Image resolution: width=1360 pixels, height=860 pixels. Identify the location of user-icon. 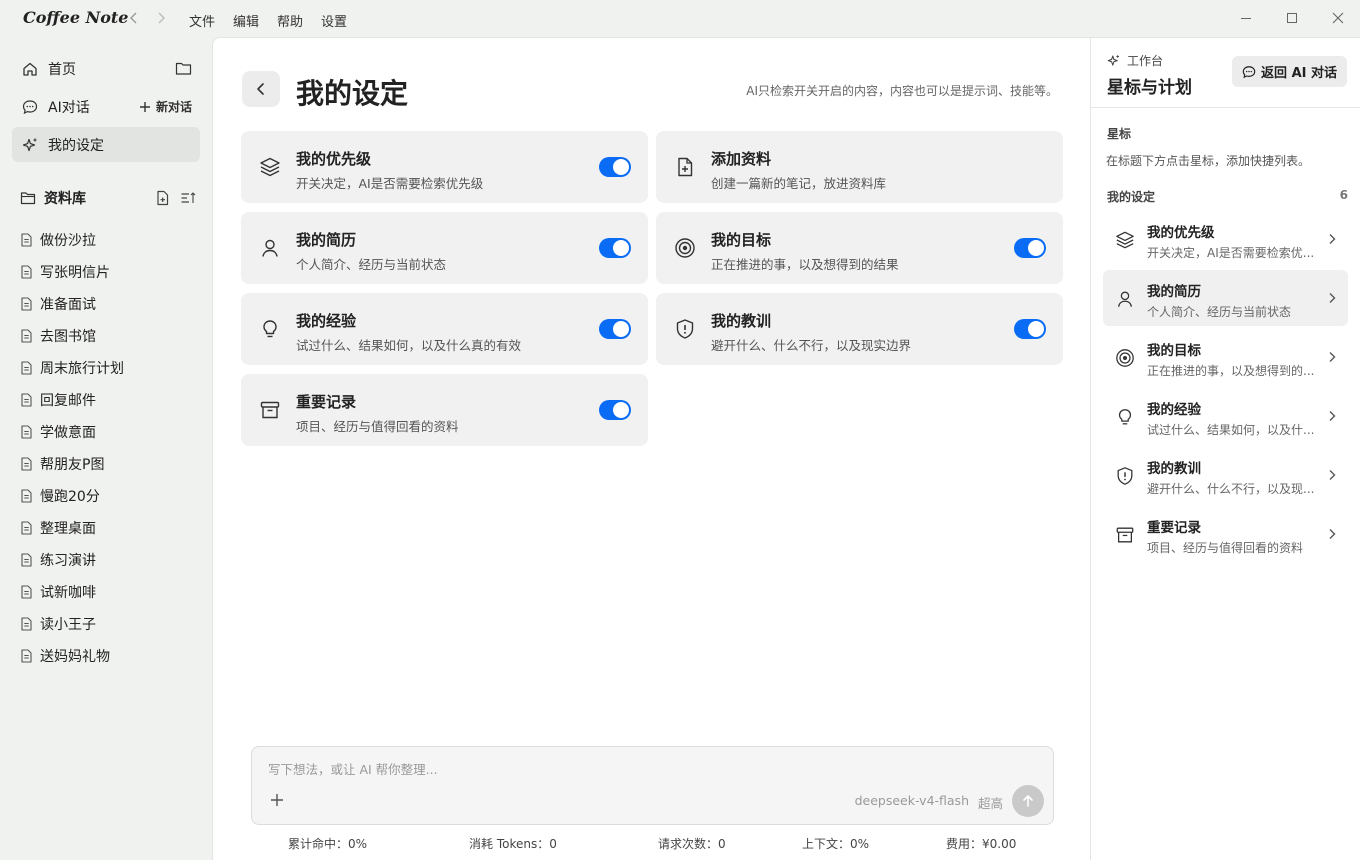
(270, 248).